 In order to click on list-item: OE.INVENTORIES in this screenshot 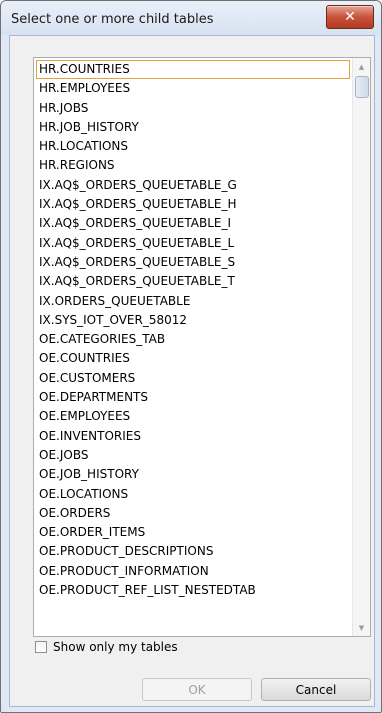, I will do `click(193, 436)`.